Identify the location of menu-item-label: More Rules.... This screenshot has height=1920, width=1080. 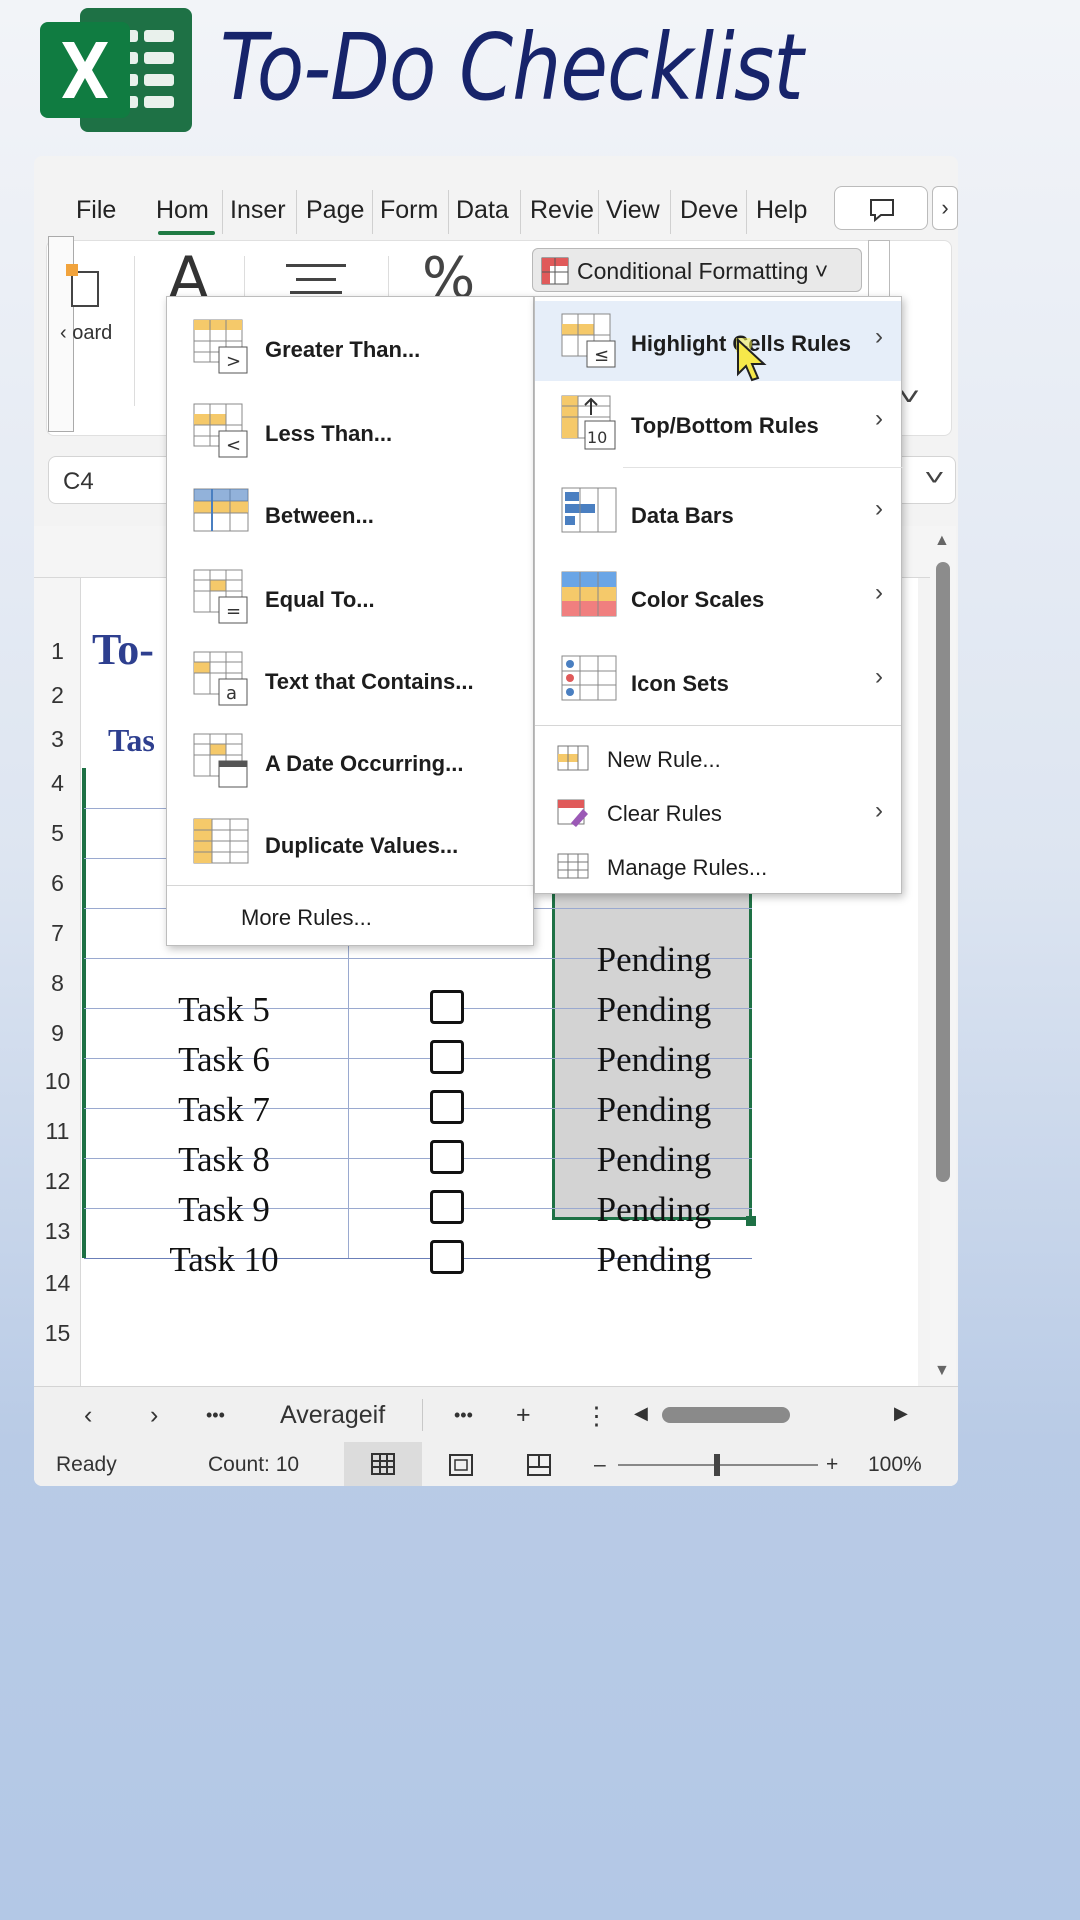
(306, 917).